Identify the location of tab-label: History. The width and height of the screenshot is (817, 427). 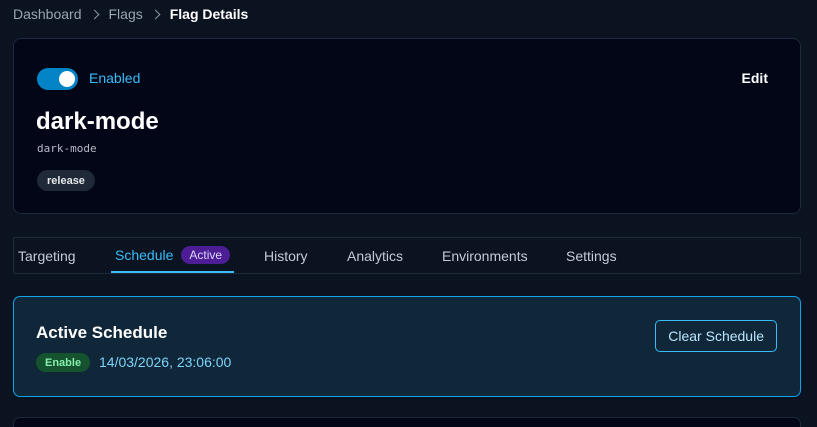
(286, 255).